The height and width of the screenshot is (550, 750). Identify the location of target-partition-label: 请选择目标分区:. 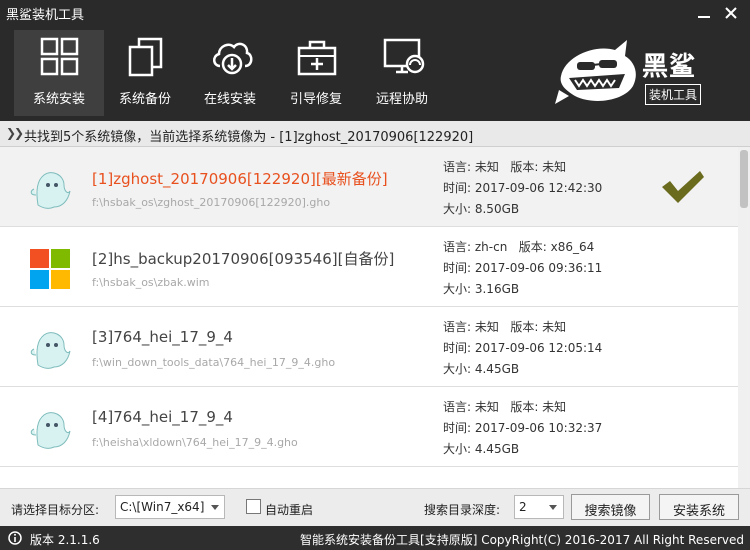
(55, 510).